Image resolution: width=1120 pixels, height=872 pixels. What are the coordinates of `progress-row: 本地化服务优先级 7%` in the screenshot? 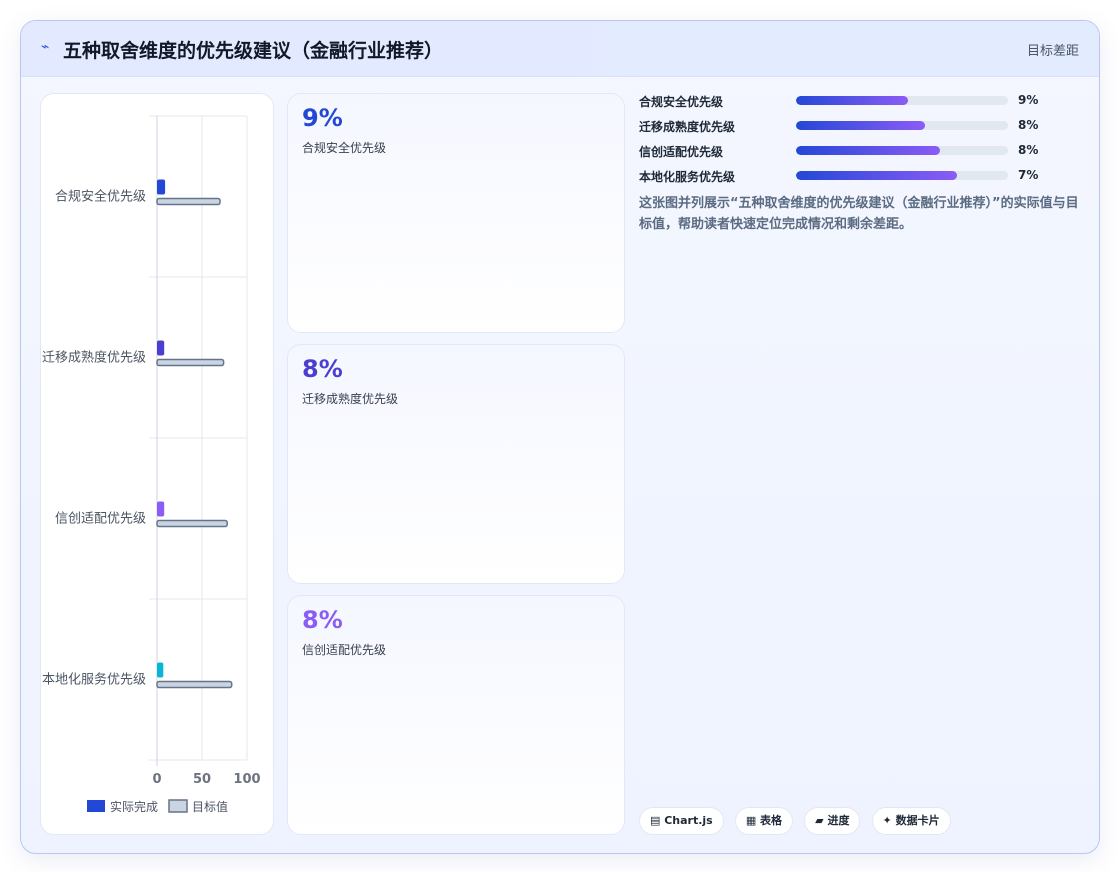 It's located at (862, 180).